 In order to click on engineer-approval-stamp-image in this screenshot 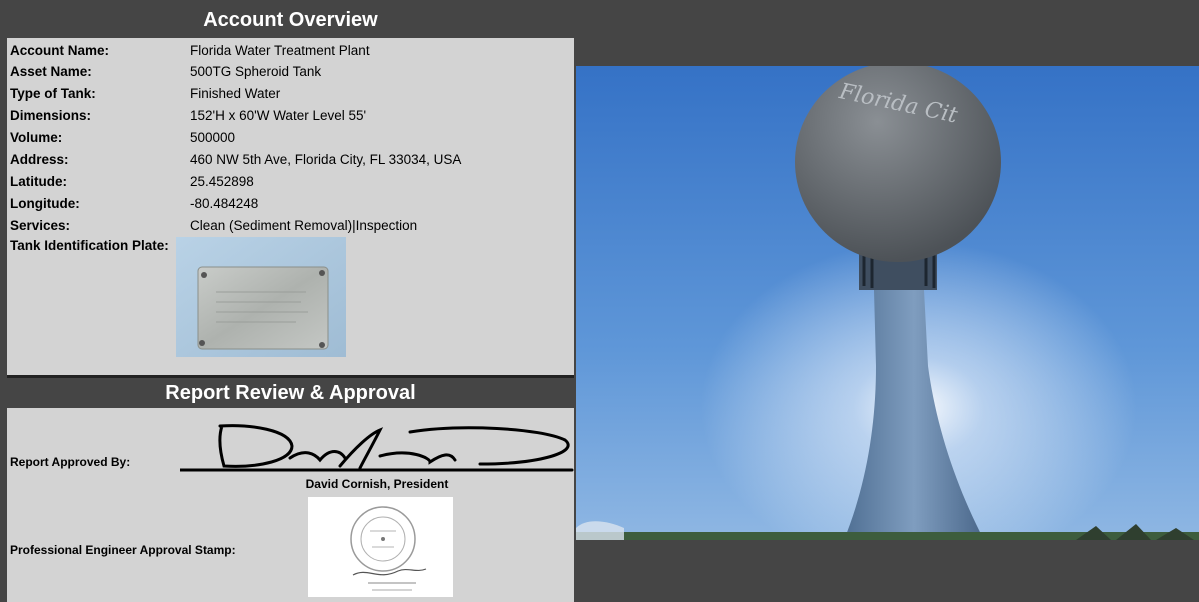, I will do `click(380, 547)`.